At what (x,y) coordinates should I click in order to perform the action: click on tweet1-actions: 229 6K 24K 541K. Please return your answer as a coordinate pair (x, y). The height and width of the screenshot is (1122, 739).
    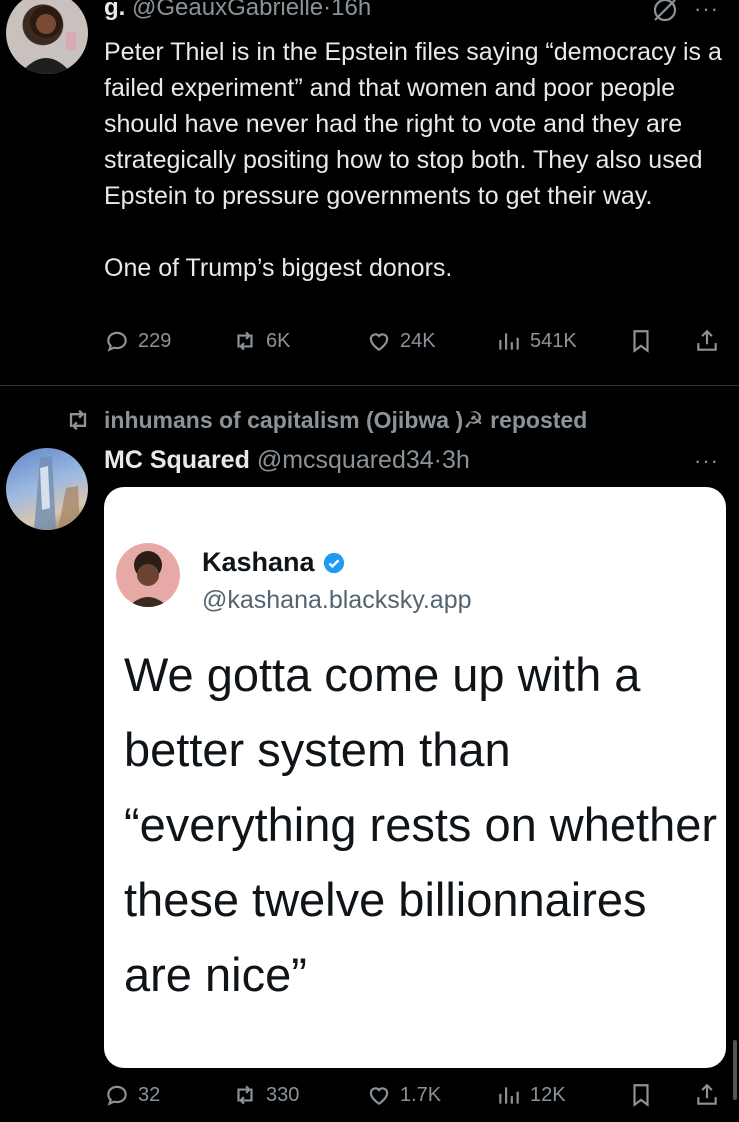
    Looking at the image, I should click on (416, 348).